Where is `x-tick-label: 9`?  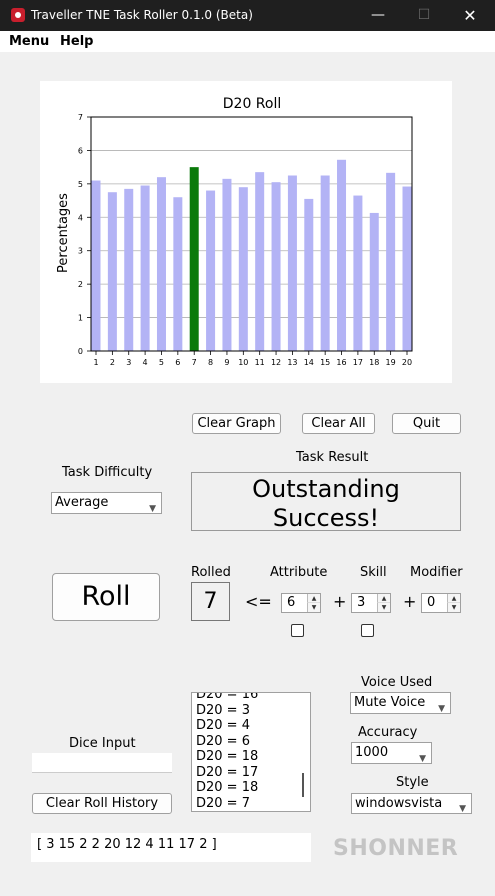
x-tick-label: 9 is located at coordinates (226, 362).